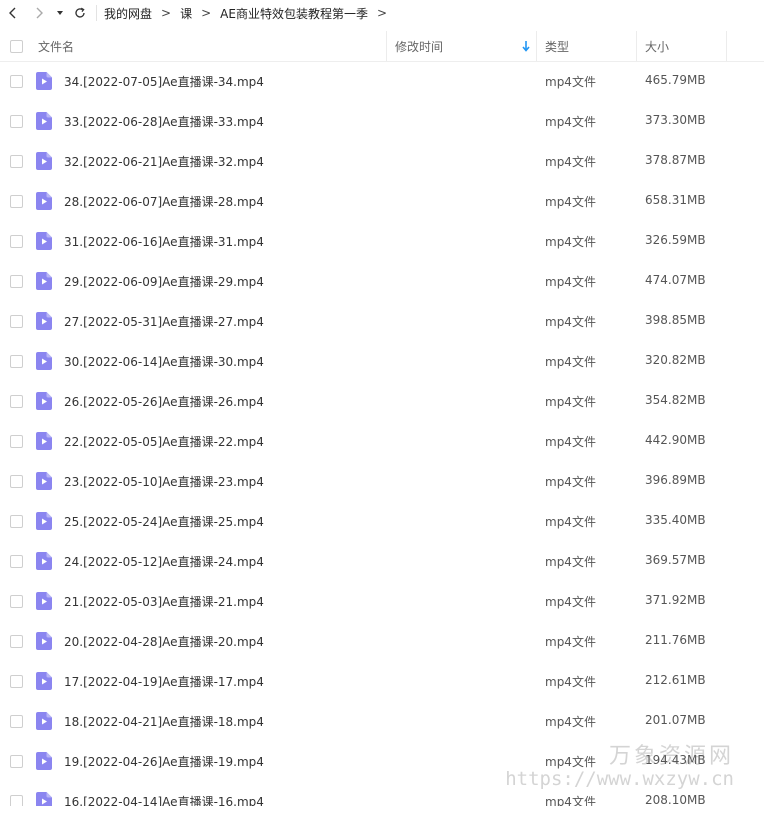 The image size is (764, 814). Describe the element at coordinates (294, 13) in the screenshot. I see `breadcrumb-item-current: AE商业特效包装教程第一季` at that location.